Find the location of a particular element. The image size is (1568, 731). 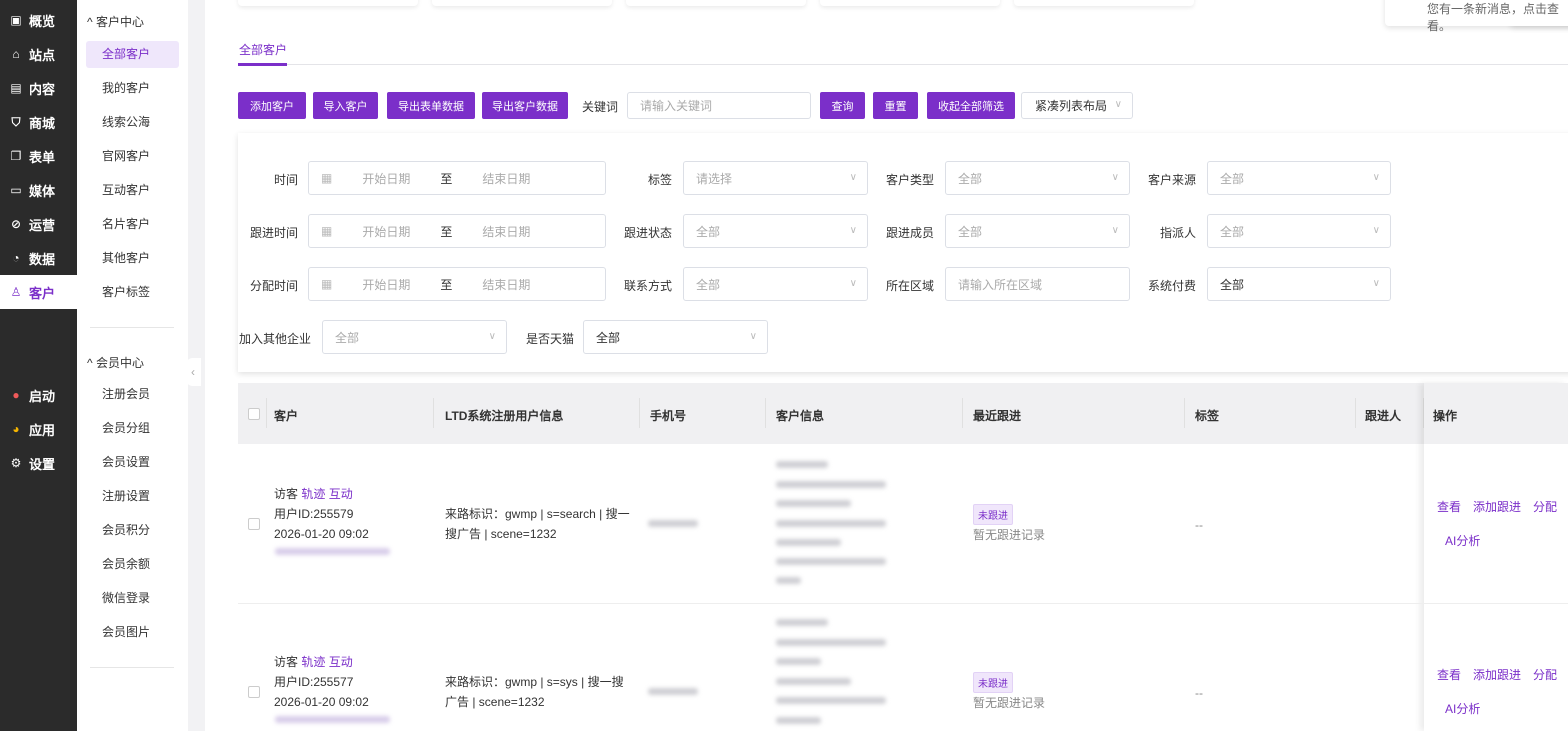

col-customer-info: 客户信息 is located at coordinates (800, 416).